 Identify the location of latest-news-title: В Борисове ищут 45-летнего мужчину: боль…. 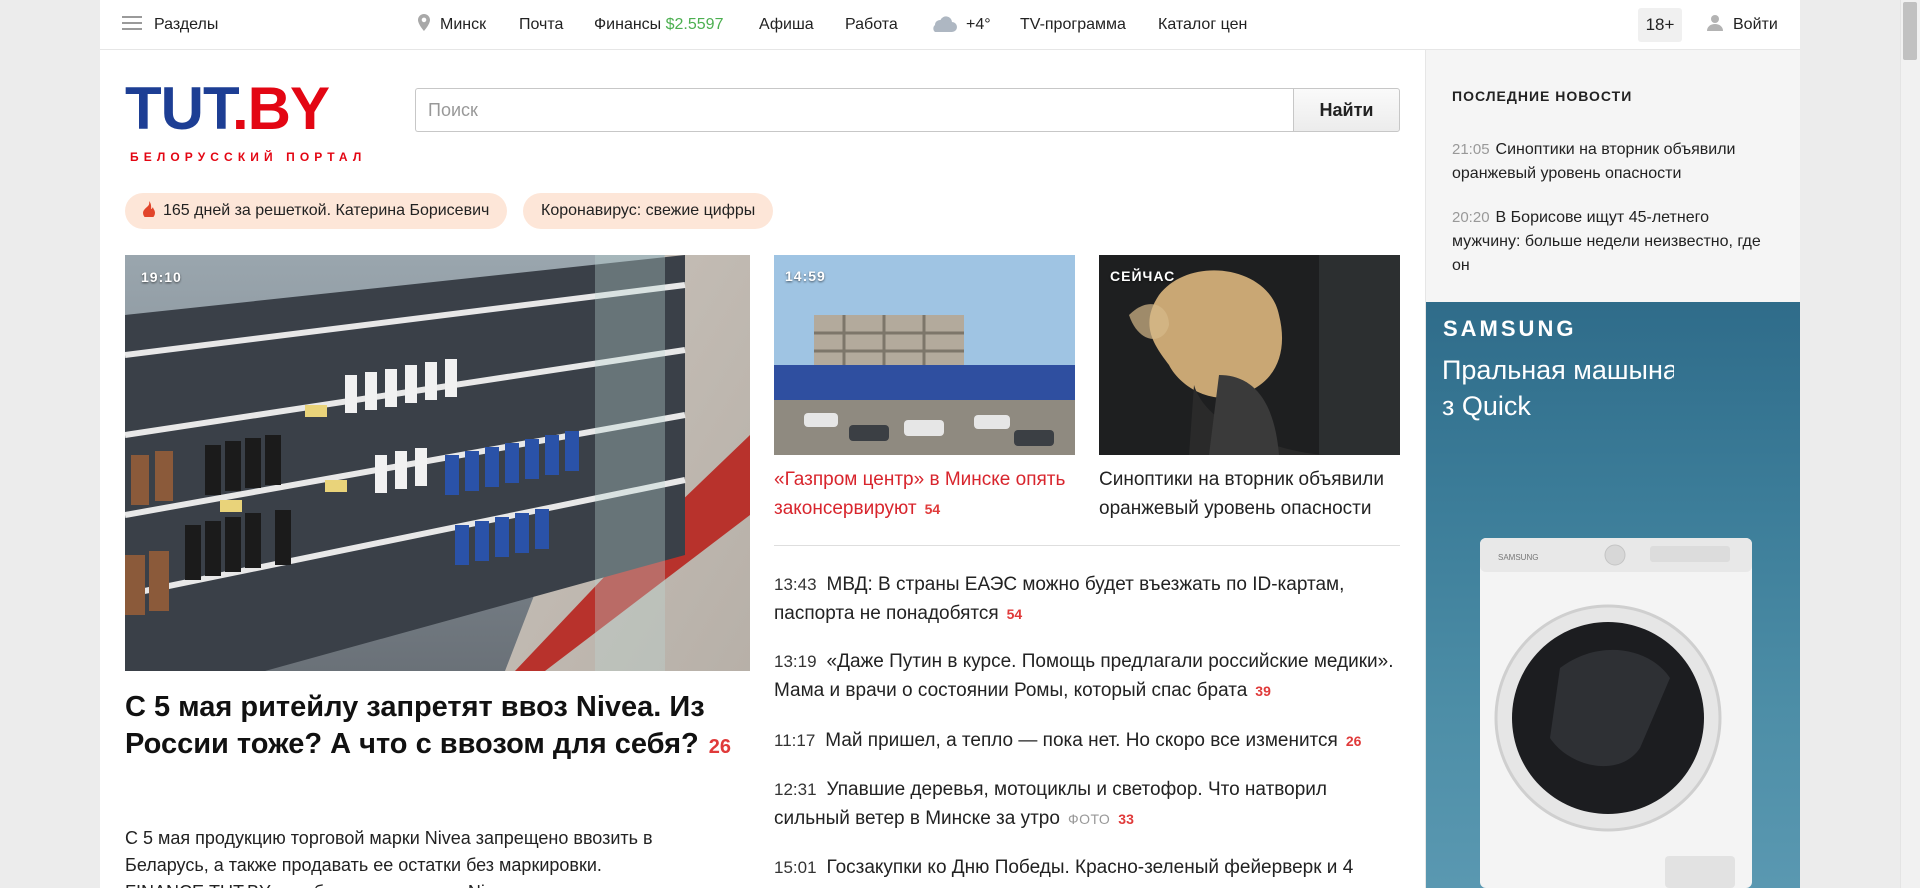
(1606, 241).